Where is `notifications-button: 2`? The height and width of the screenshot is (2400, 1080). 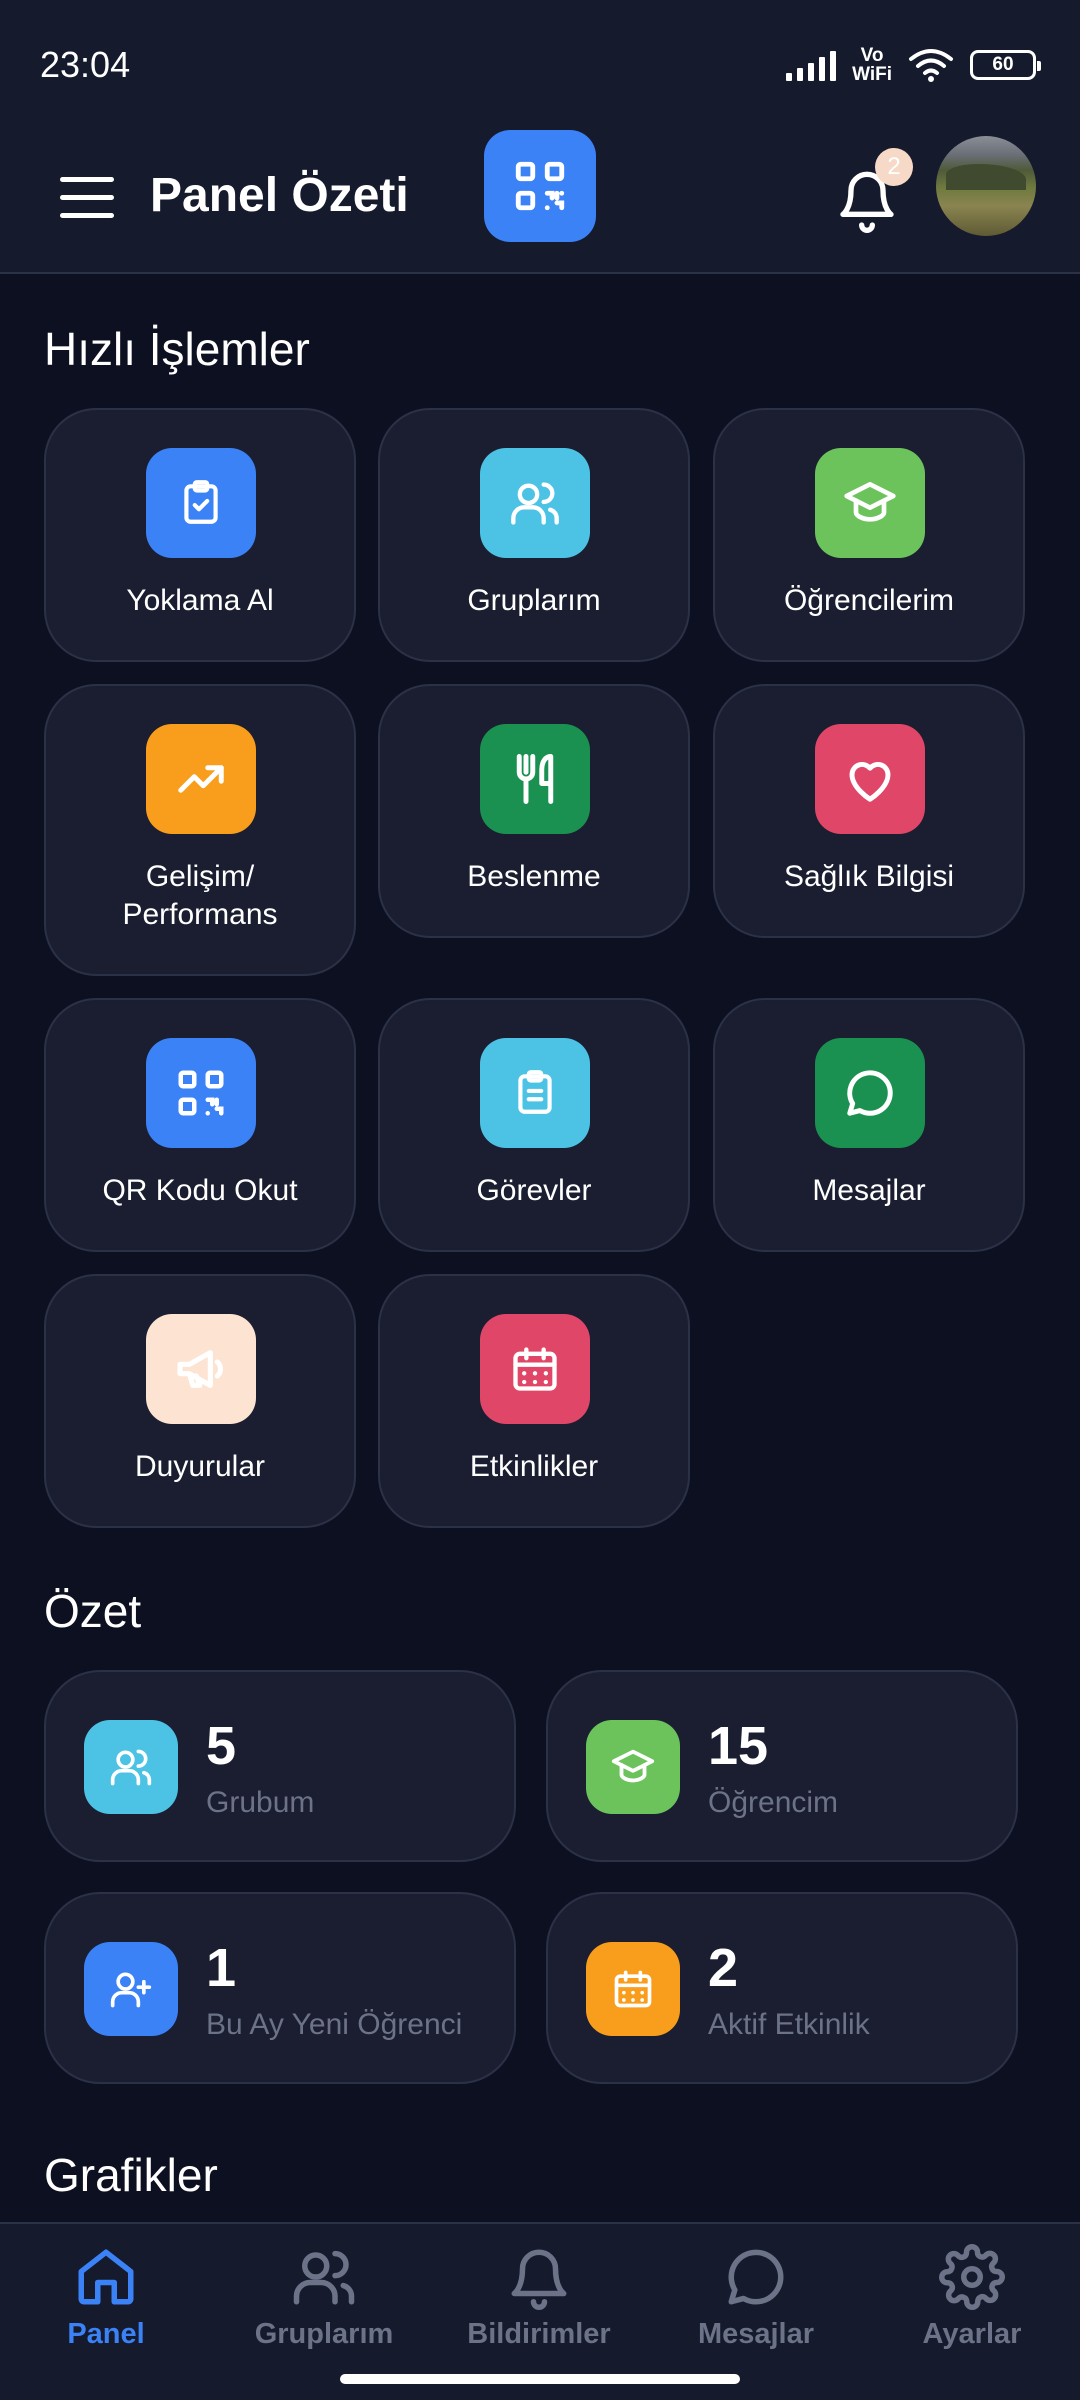
notifications-button: 2 is located at coordinates (874, 193).